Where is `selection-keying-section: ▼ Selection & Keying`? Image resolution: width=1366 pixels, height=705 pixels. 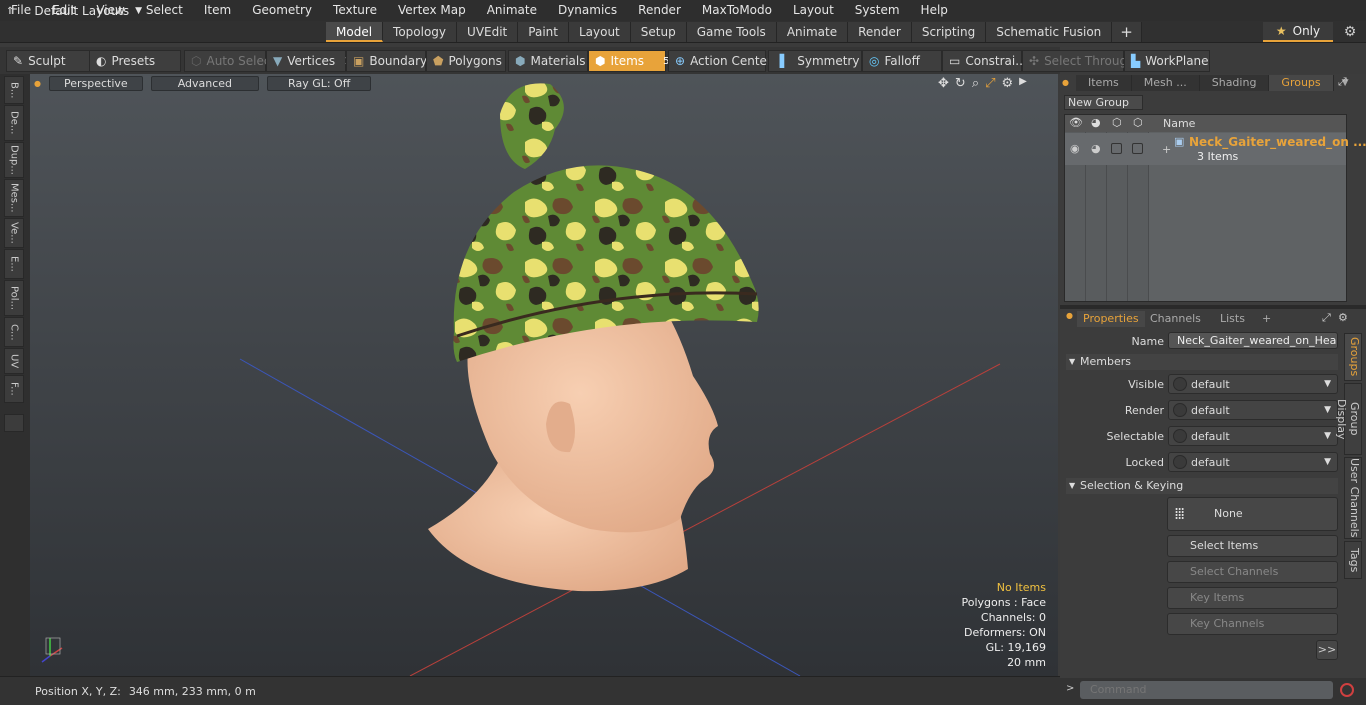
selection-keying-section: ▼ Selection & Keying is located at coordinates (1202, 486).